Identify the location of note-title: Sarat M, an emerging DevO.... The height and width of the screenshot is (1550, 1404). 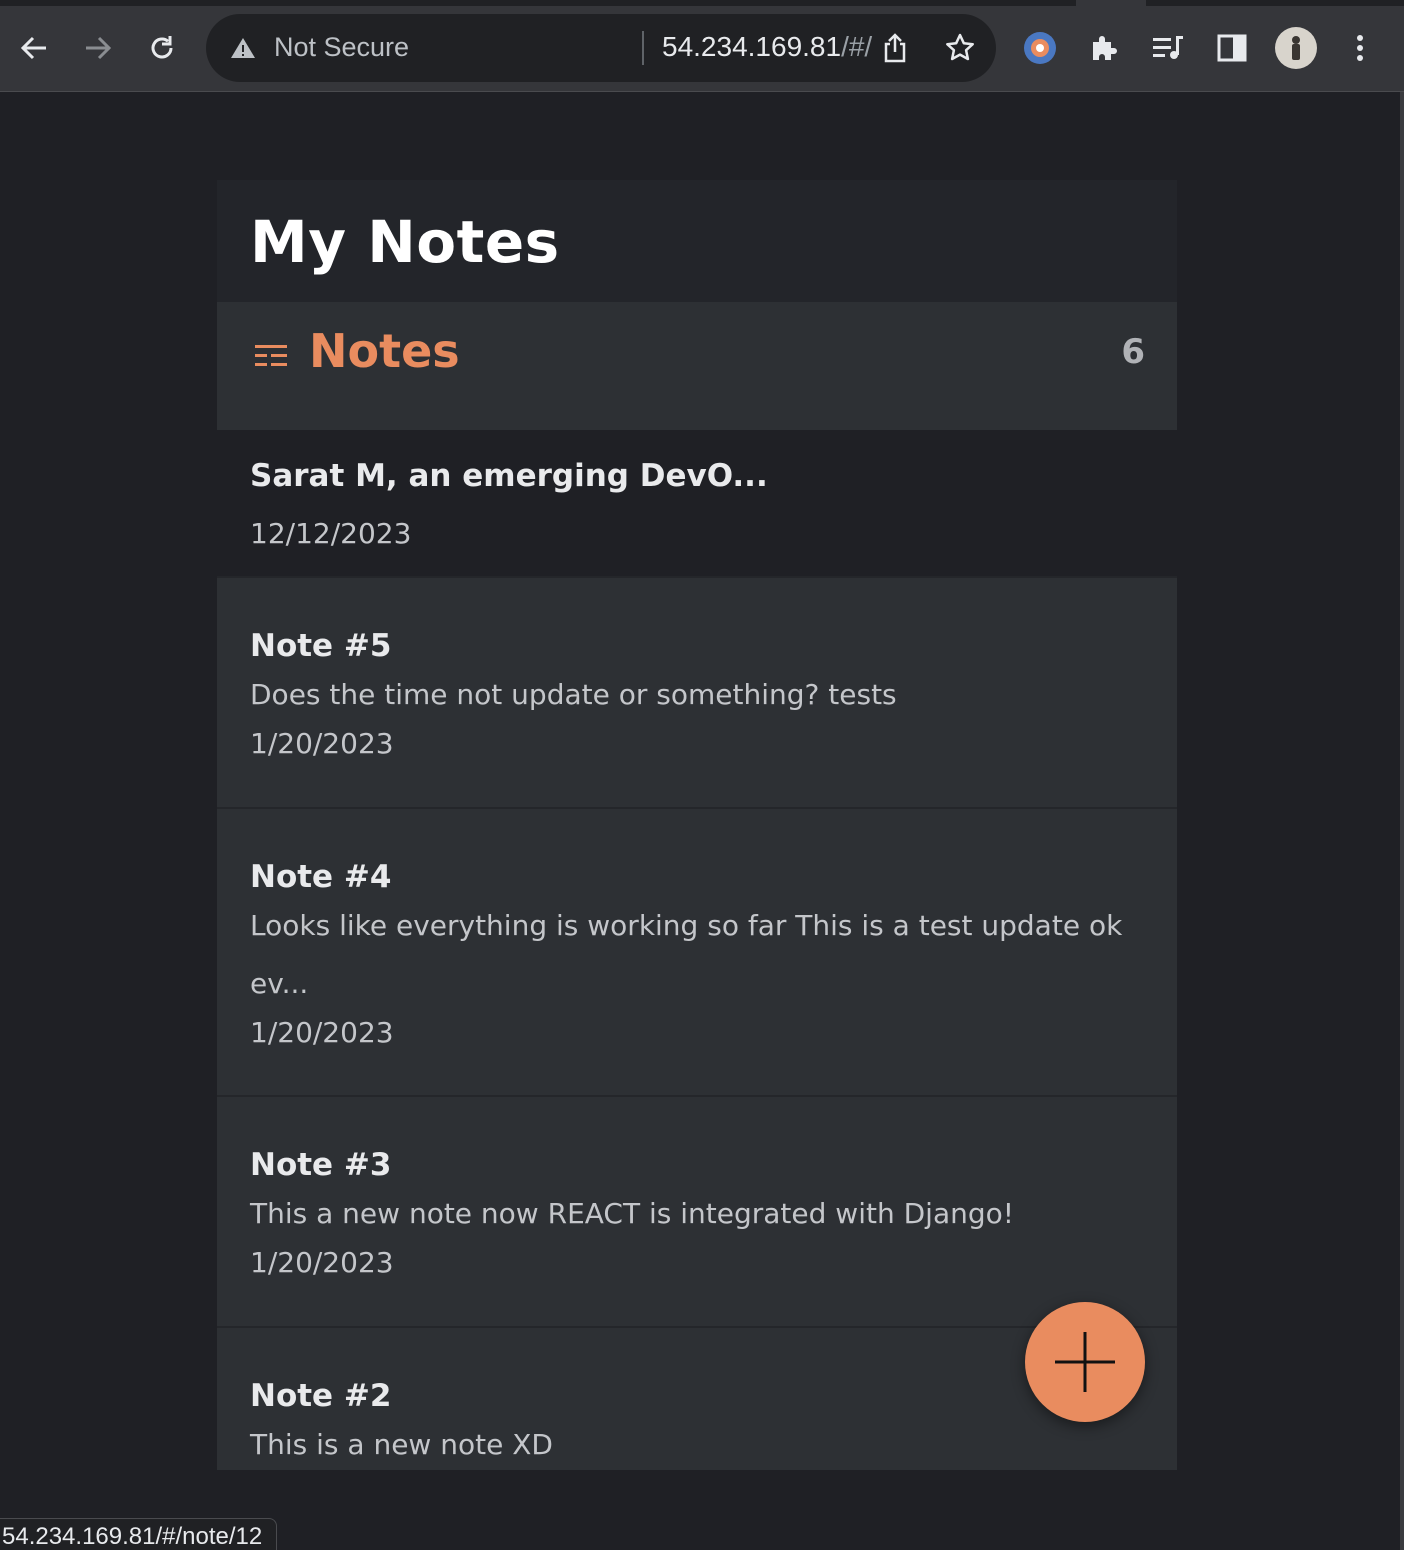
(509, 476).